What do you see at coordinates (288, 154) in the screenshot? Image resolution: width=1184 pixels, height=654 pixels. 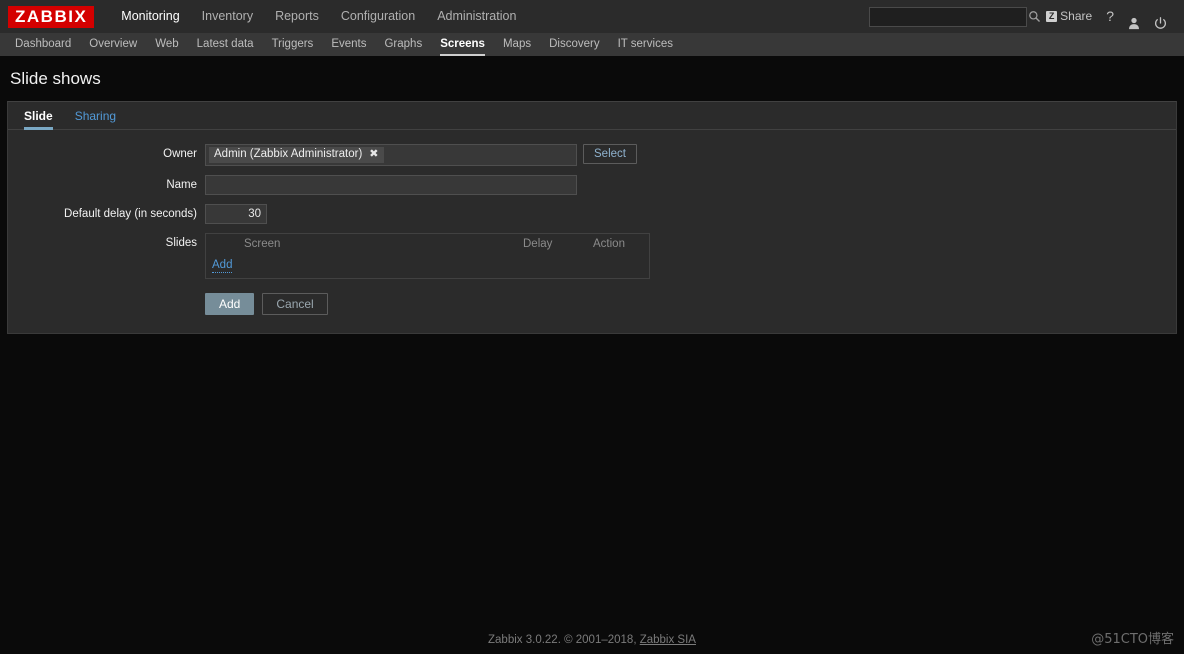 I see `owner-chip-label: Admin (Zabbix Administrator)` at bounding box center [288, 154].